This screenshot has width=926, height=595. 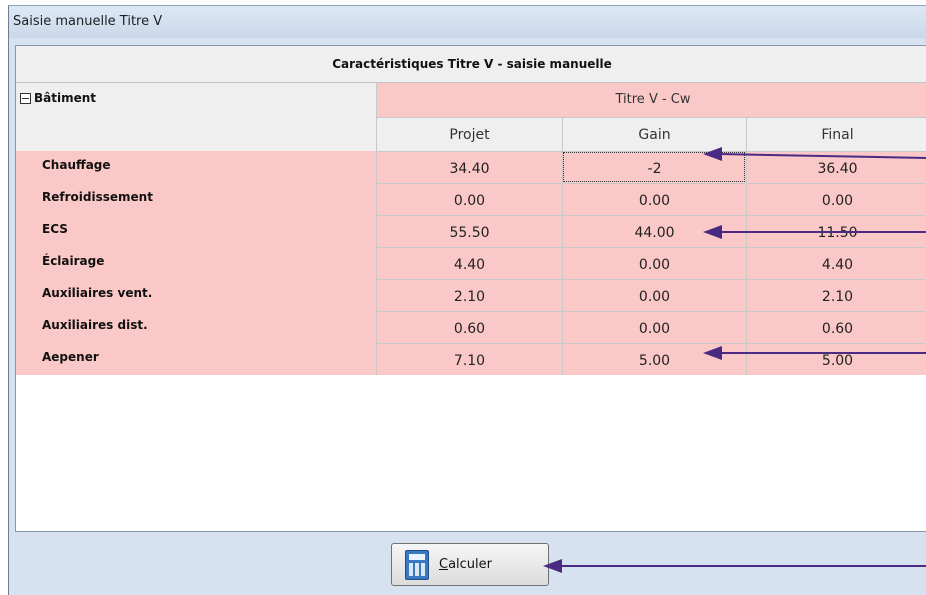 I want to click on arrow-to-chauffage-gain, so click(x=822, y=156).